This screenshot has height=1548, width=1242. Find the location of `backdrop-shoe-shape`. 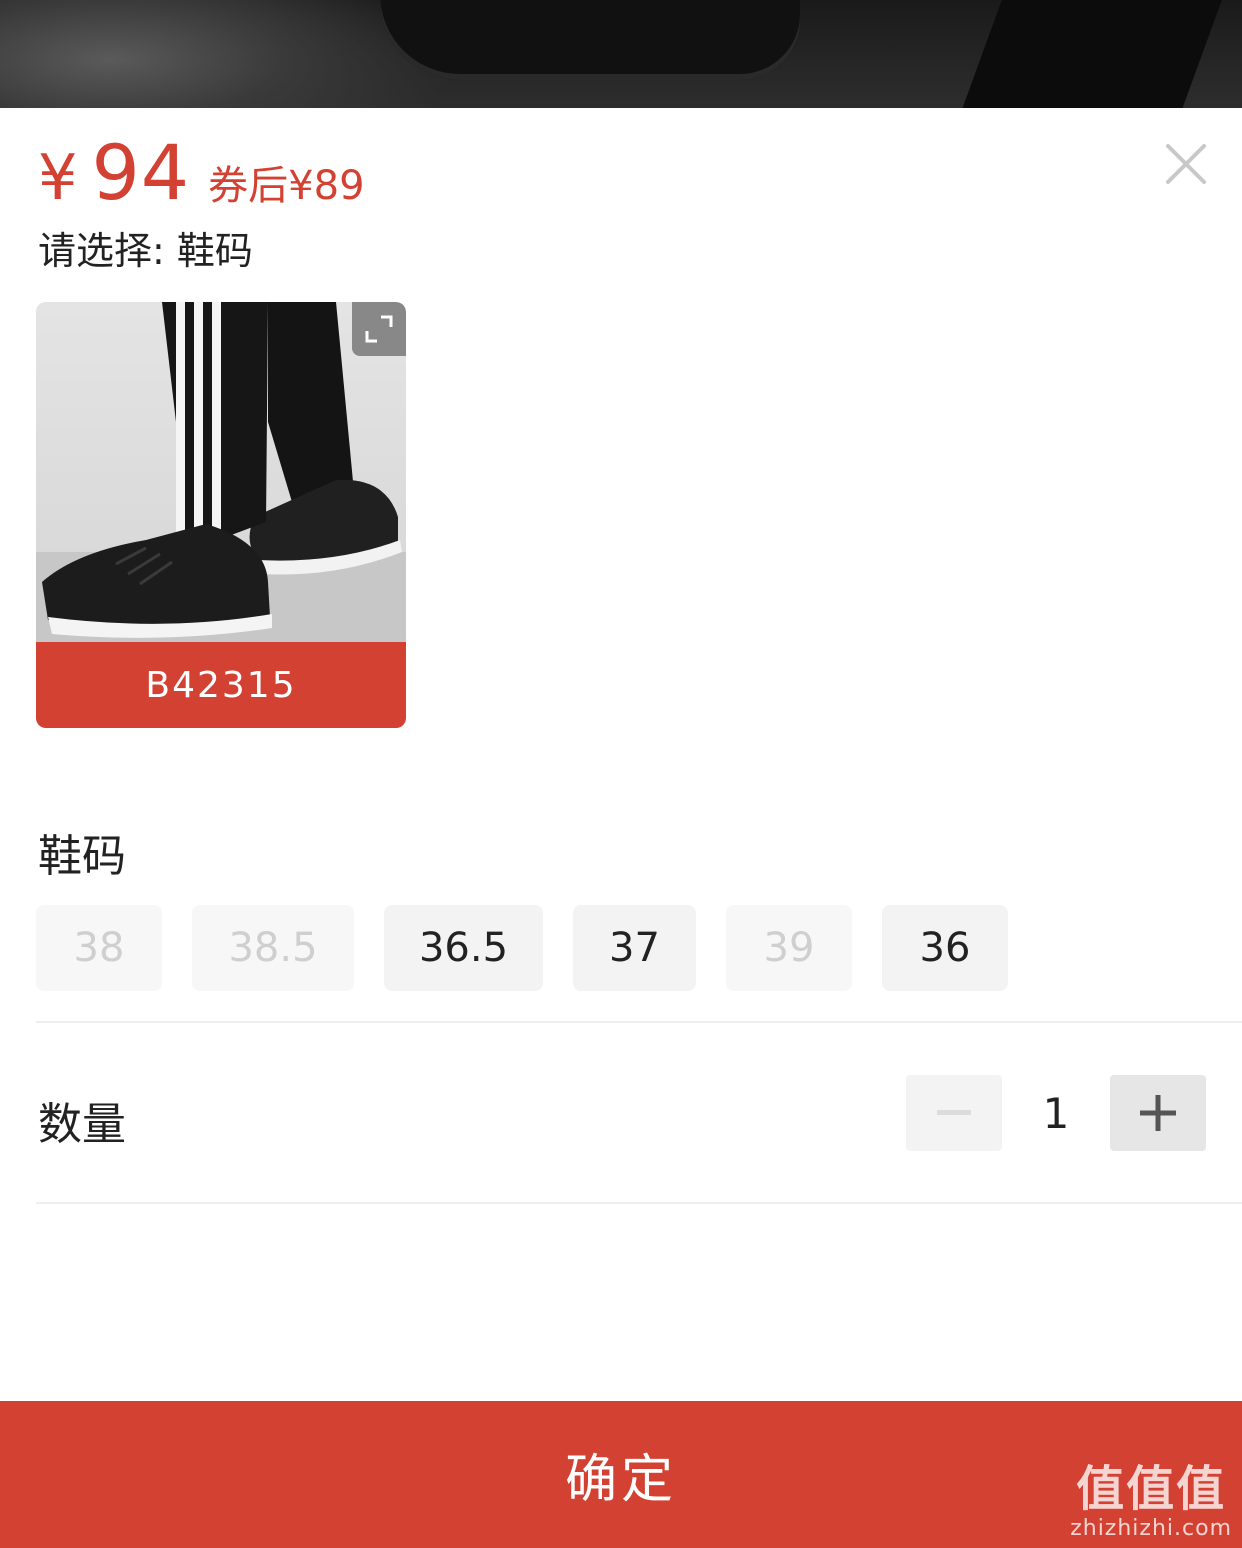

backdrop-shoe-shape is located at coordinates (590, 40).